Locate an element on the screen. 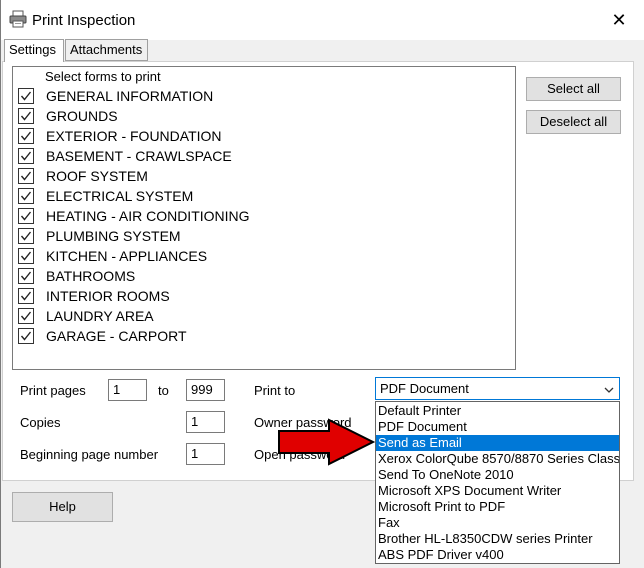  form-item-label: HEATING - AIR CONDITIONING is located at coordinates (148, 216).